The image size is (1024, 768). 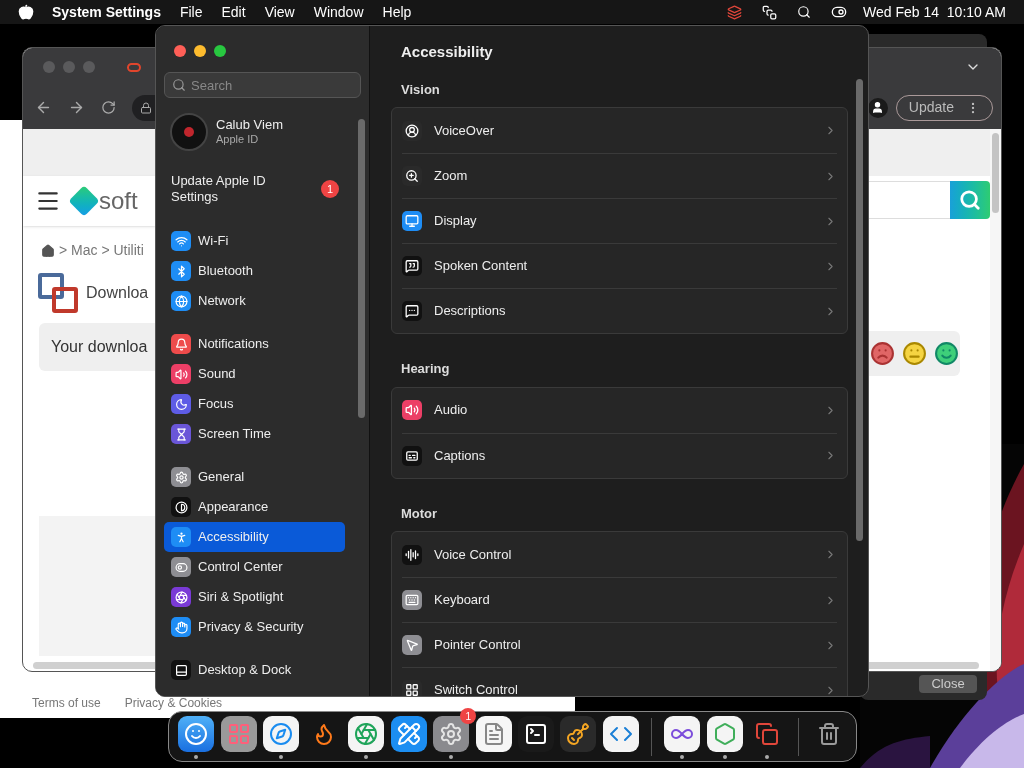 What do you see at coordinates (254, 374) in the screenshot?
I see `sidebar-item: Sound` at bounding box center [254, 374].